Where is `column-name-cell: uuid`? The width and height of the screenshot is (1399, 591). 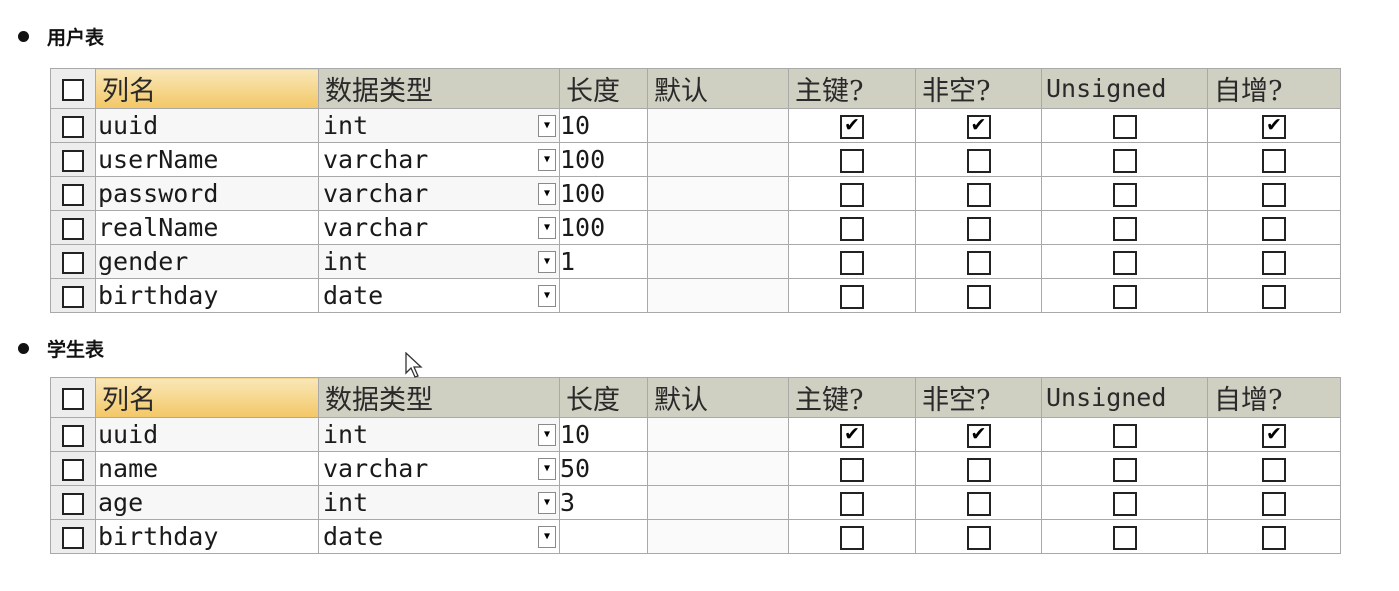 column-name-cell: uuid is located at coordinates (207, 125).